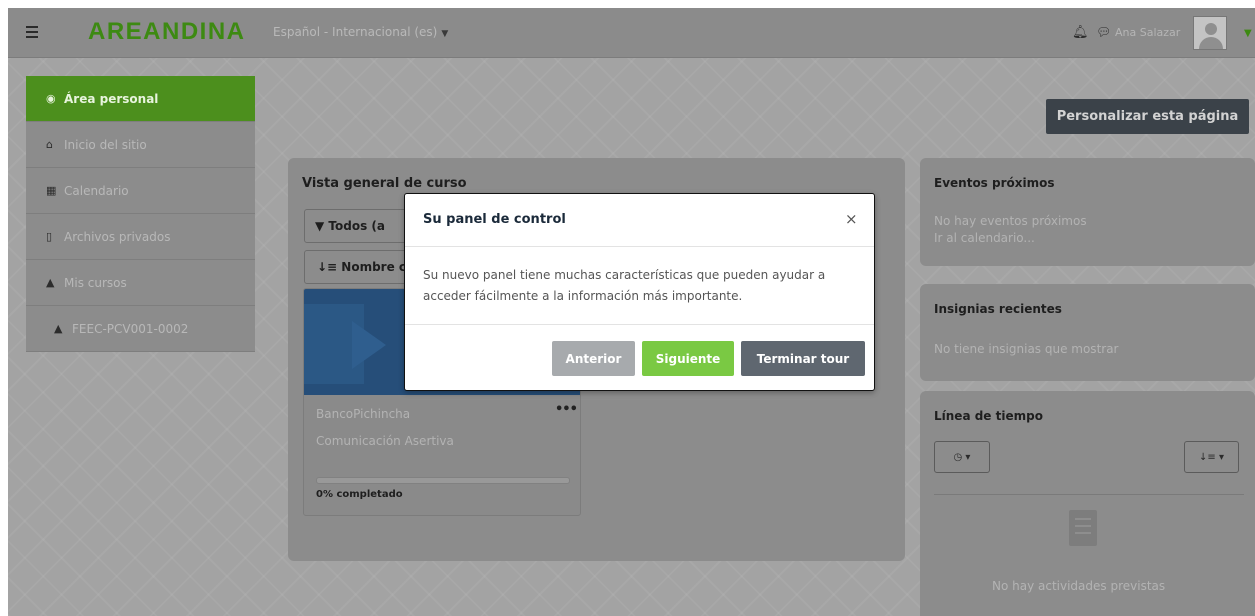 This screenshot has width=1255, height=616. Describe the element at coordinates (49, 144) in the screenshot. I see `home-icon: ⌂` at that location.